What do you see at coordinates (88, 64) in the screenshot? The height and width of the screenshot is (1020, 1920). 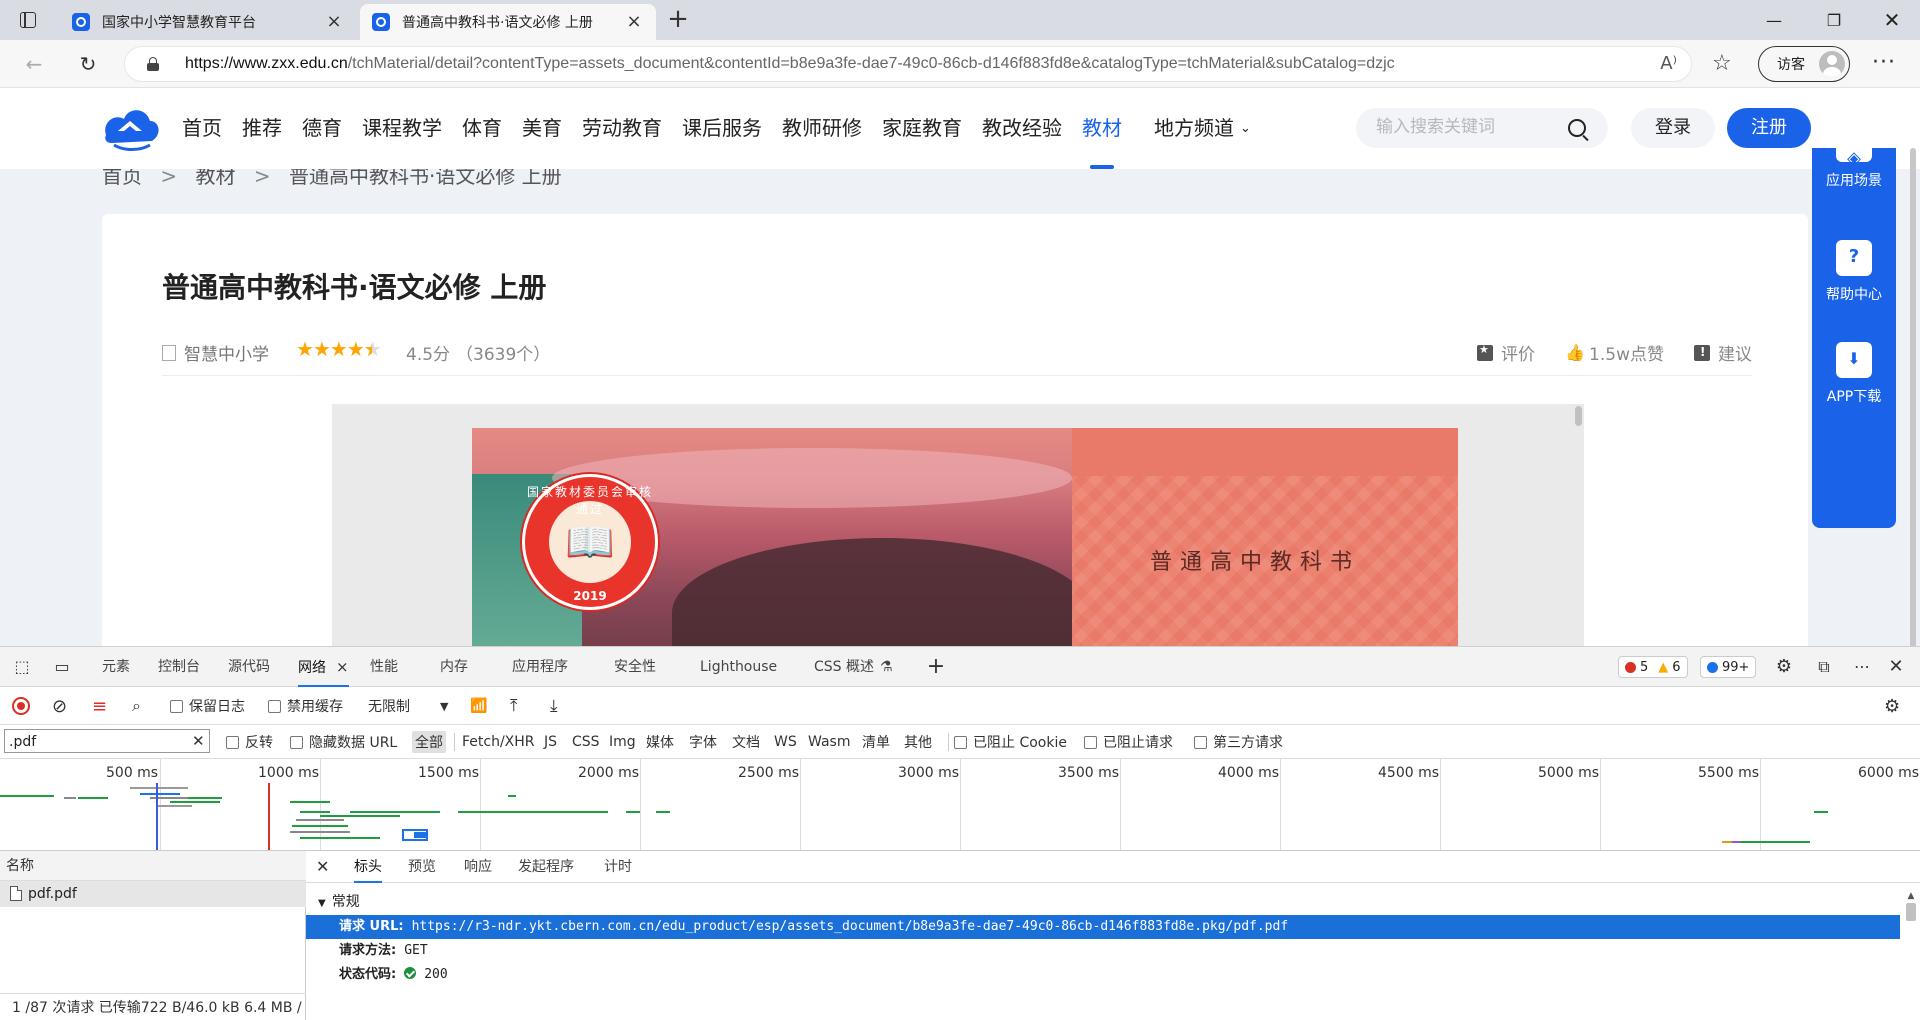 I see `reload-icon: ↻` at bounding box center [88, 64].